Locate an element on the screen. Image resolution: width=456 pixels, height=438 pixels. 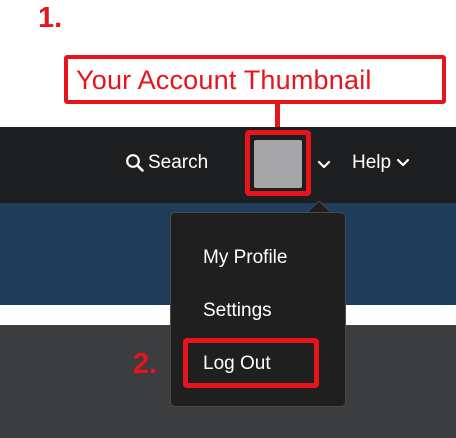
account-thumbnail-callout: Your Account Thumbnail is located at coordinates (255, 79).